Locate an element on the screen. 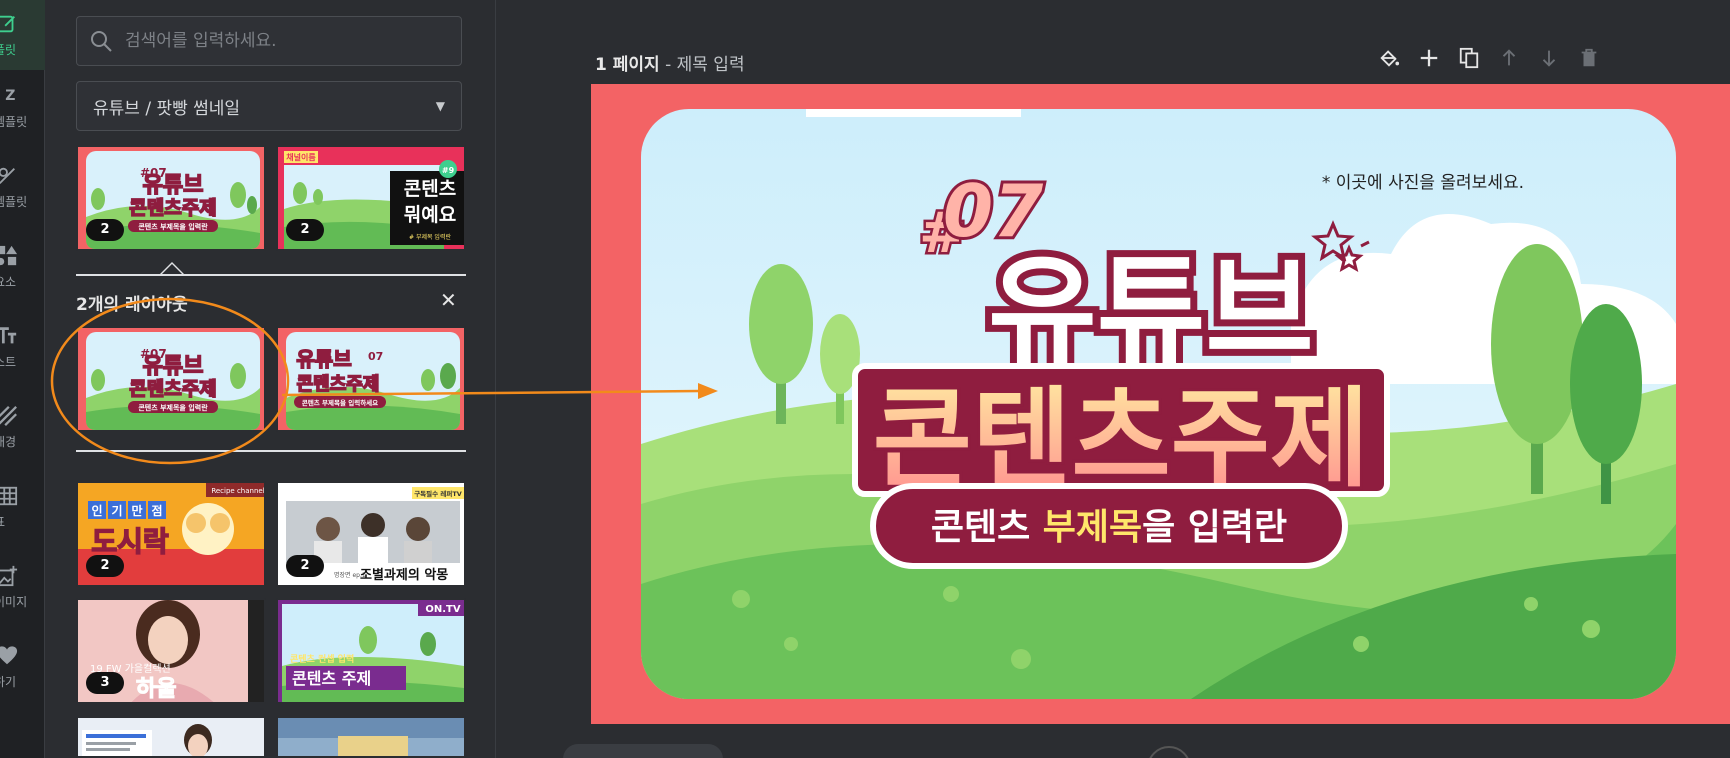 Image resolution: width=1730 pixels, height=758 pixels. thumb-line-1: 콘텐츠 컨셉 입력 is located at coordinates (322, 659).